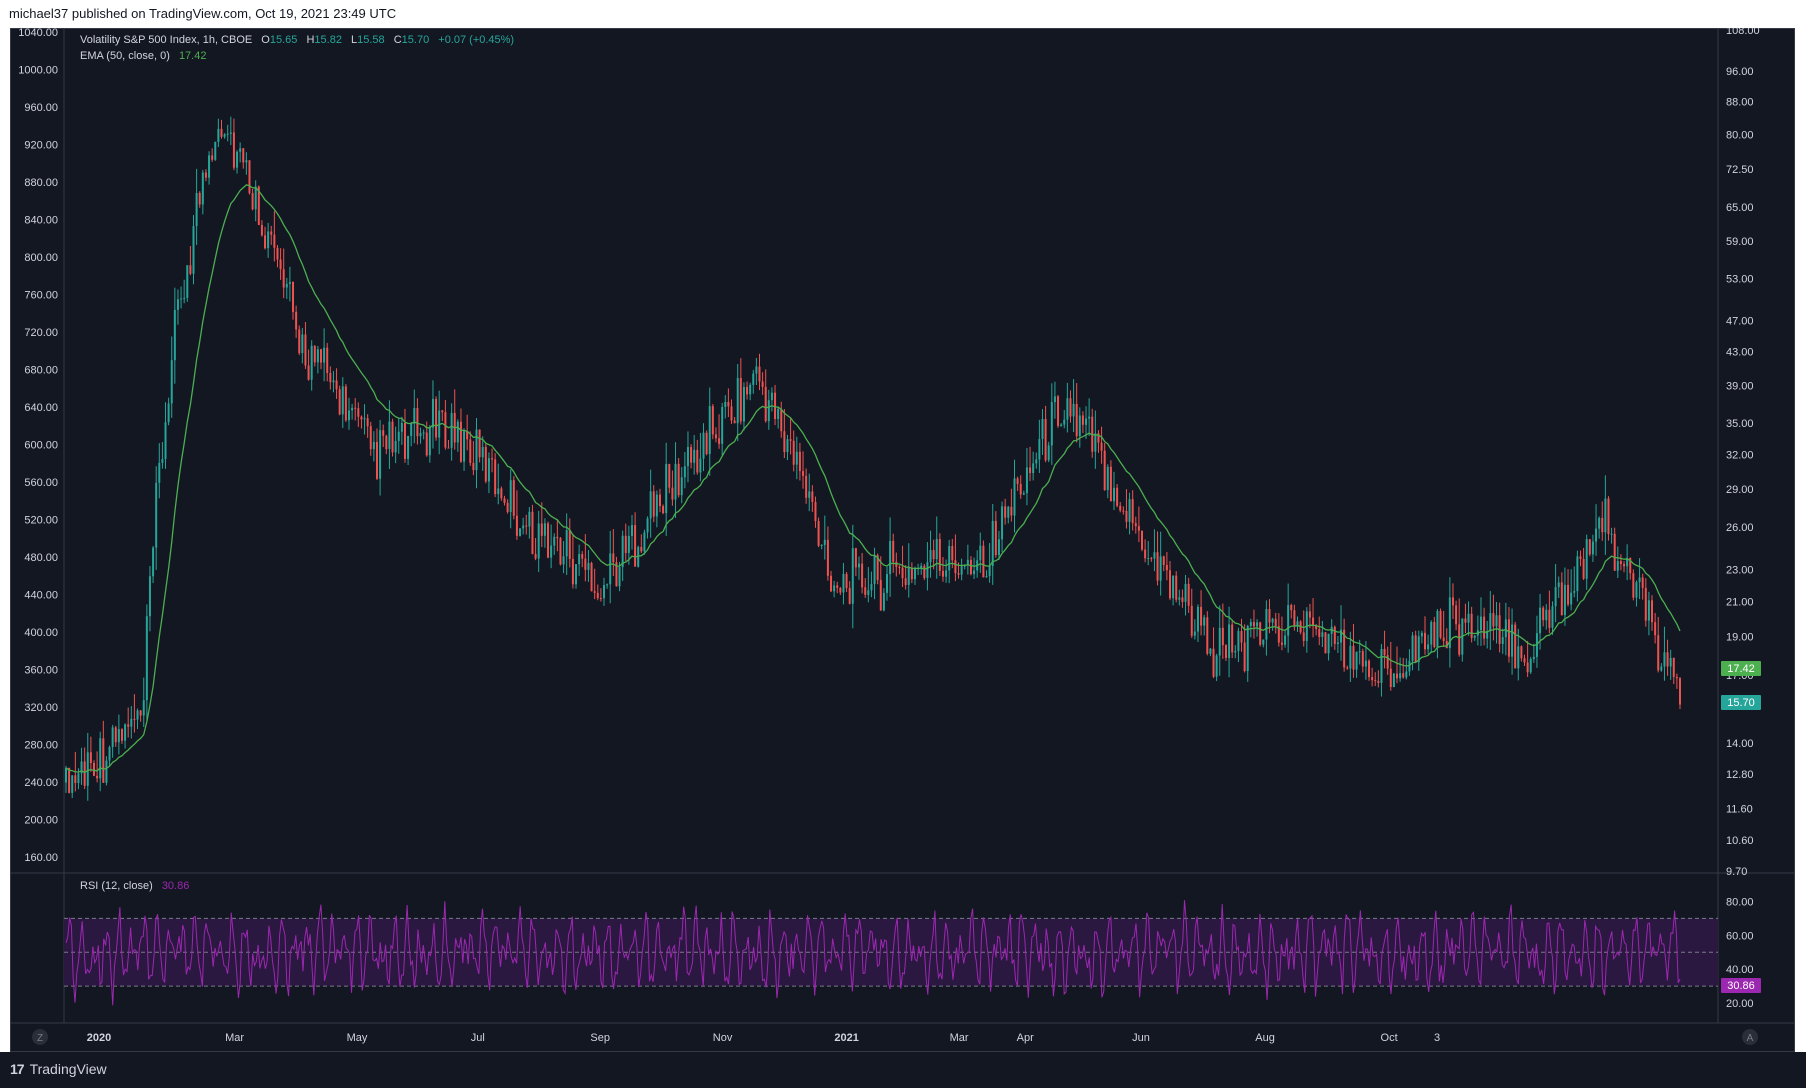 The width and height of the screenshot is (1806, 1088). Describe the element at coordinates (1389, 1038) in the screenshot. I see `time-axis-tick: Oct` at that location.